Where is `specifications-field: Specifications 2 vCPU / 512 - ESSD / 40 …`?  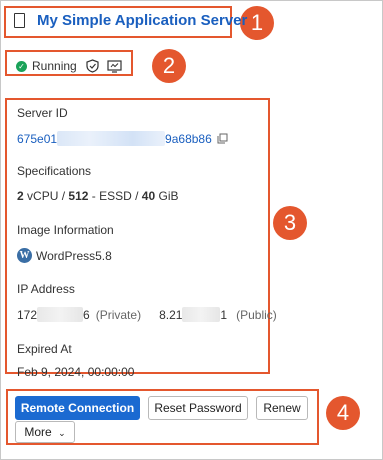 specifications-field: Specifications 2 vCPU / 512 - ESSD / 40 … is located at coordinates (98, 183).